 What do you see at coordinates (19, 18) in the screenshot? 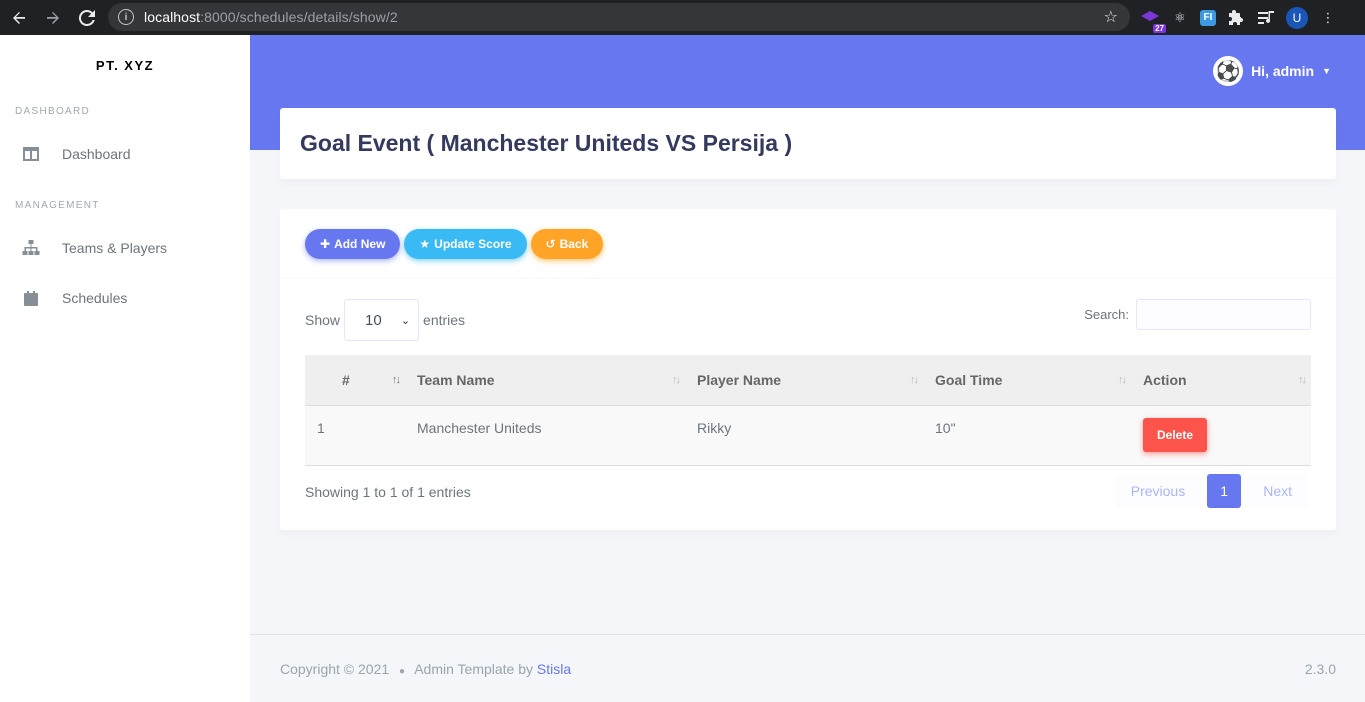
I see `back-arrow-icon` at bounding box center [19, 18].